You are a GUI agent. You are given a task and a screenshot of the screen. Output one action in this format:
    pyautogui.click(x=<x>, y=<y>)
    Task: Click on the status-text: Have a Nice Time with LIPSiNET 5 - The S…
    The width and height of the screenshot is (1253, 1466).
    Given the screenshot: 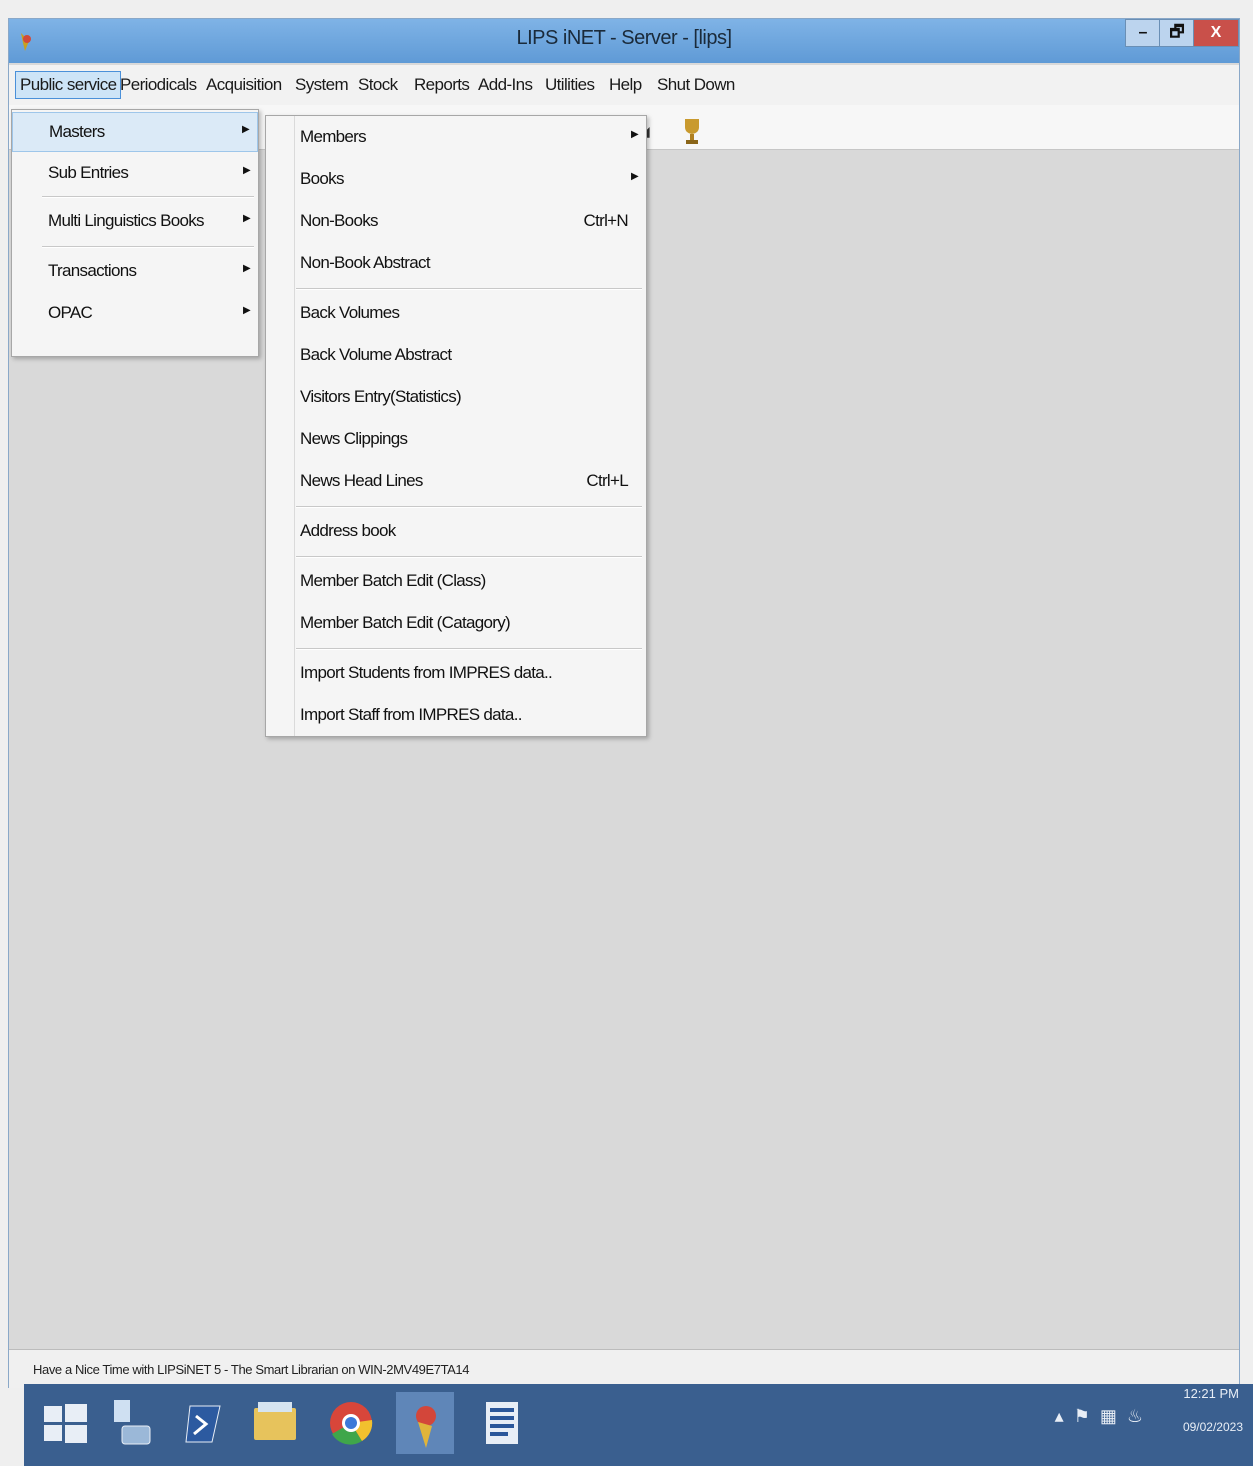 What is the action you would take?
    pyautogui.click(x=251, y=1369)
    